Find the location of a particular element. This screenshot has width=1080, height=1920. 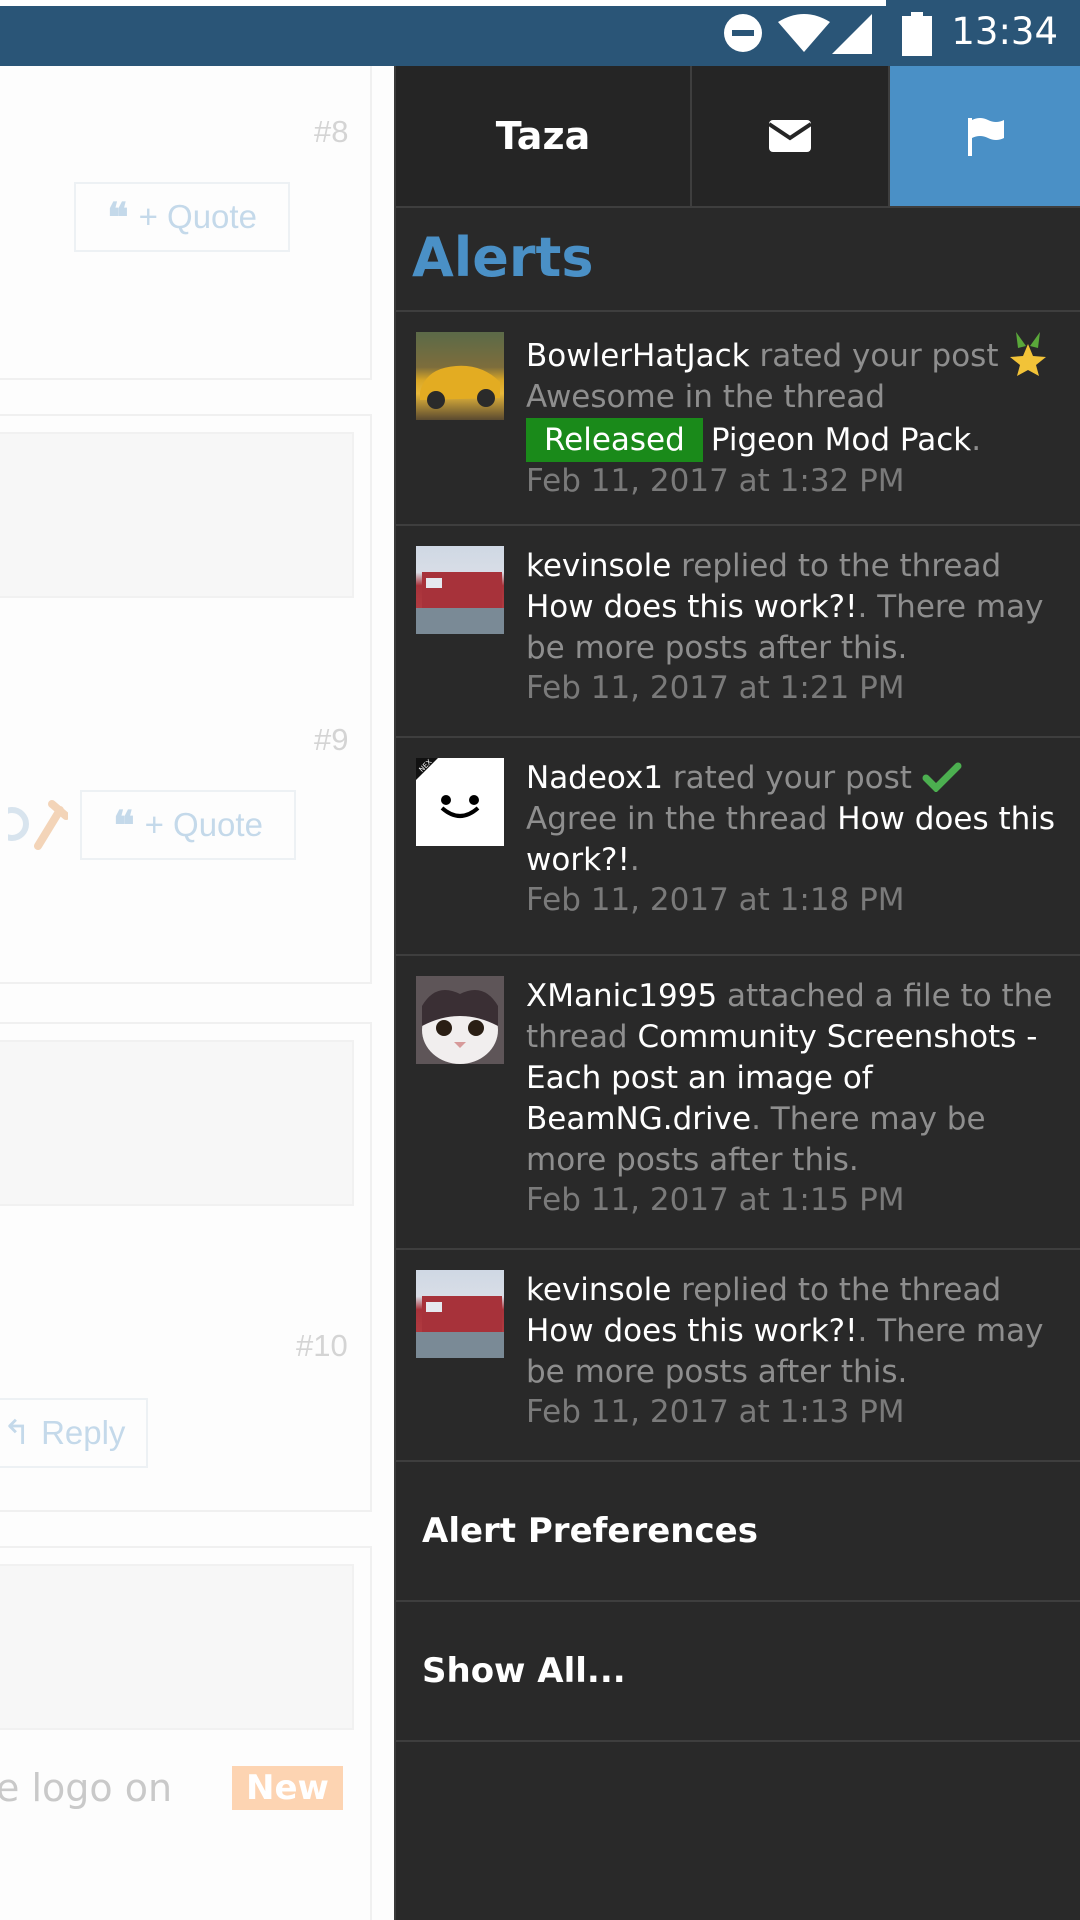

alert-timestamp: Feb 11, 2017 at 1:18 PM is located at coordinates (715, 900).